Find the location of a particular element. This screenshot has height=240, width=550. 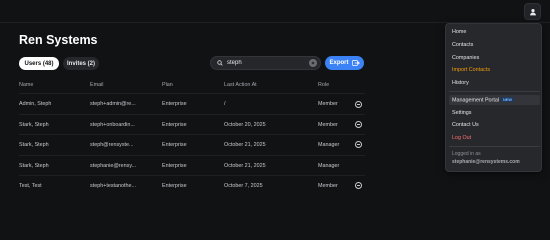

user-icon is located at coordinates (532, 11).